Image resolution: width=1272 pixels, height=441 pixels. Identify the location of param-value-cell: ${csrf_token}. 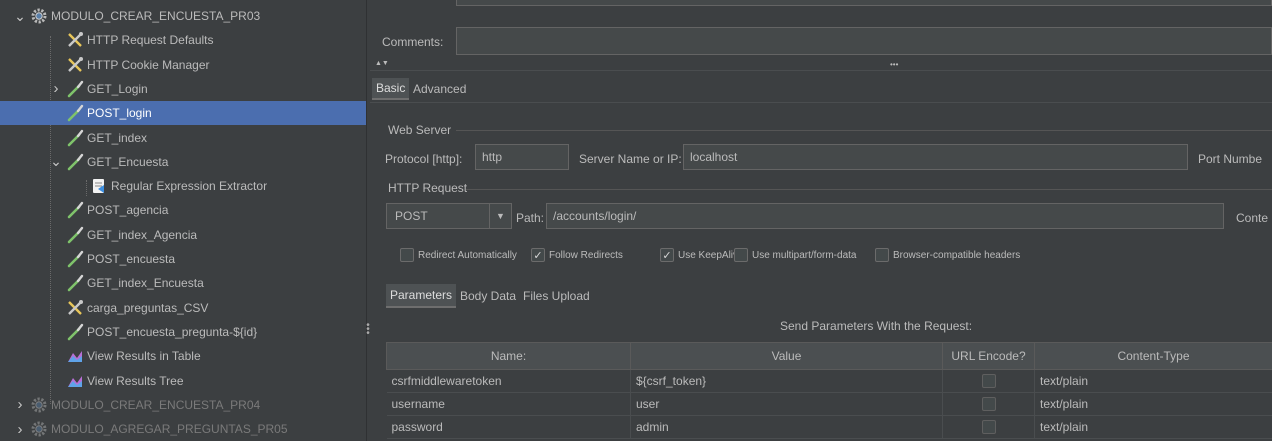
(786, 381).